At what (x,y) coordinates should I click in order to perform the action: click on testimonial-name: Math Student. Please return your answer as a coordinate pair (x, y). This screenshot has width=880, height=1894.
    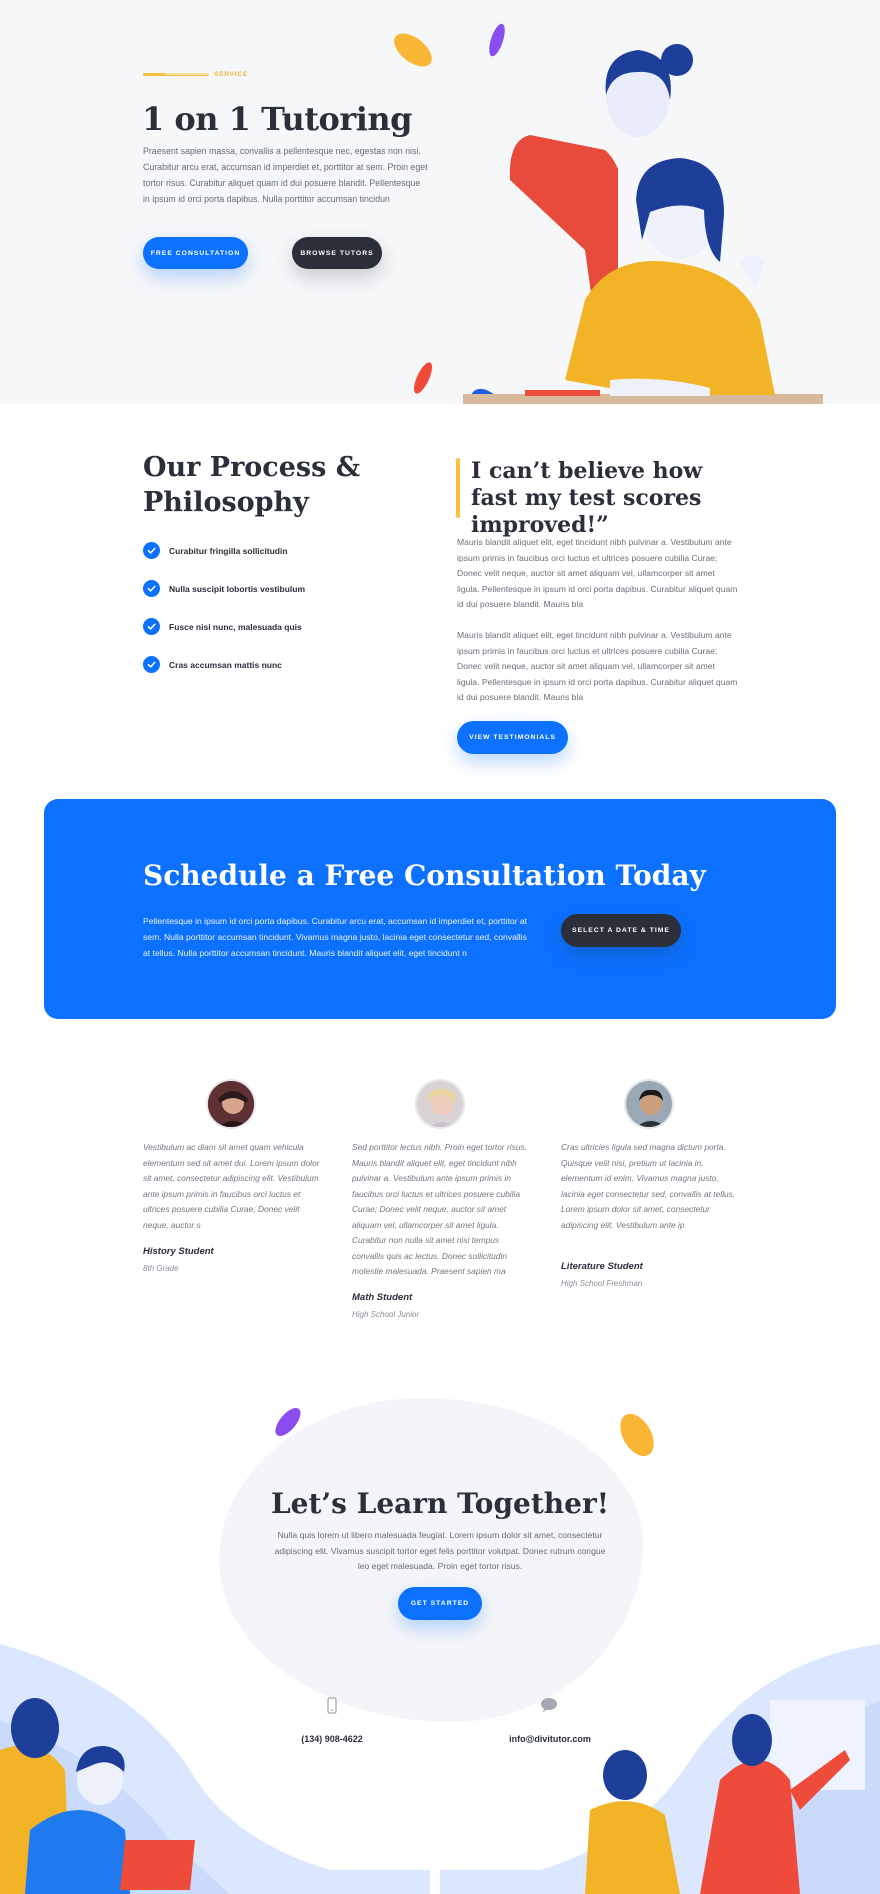
    Looking at the image, I should click on (382, 1297).